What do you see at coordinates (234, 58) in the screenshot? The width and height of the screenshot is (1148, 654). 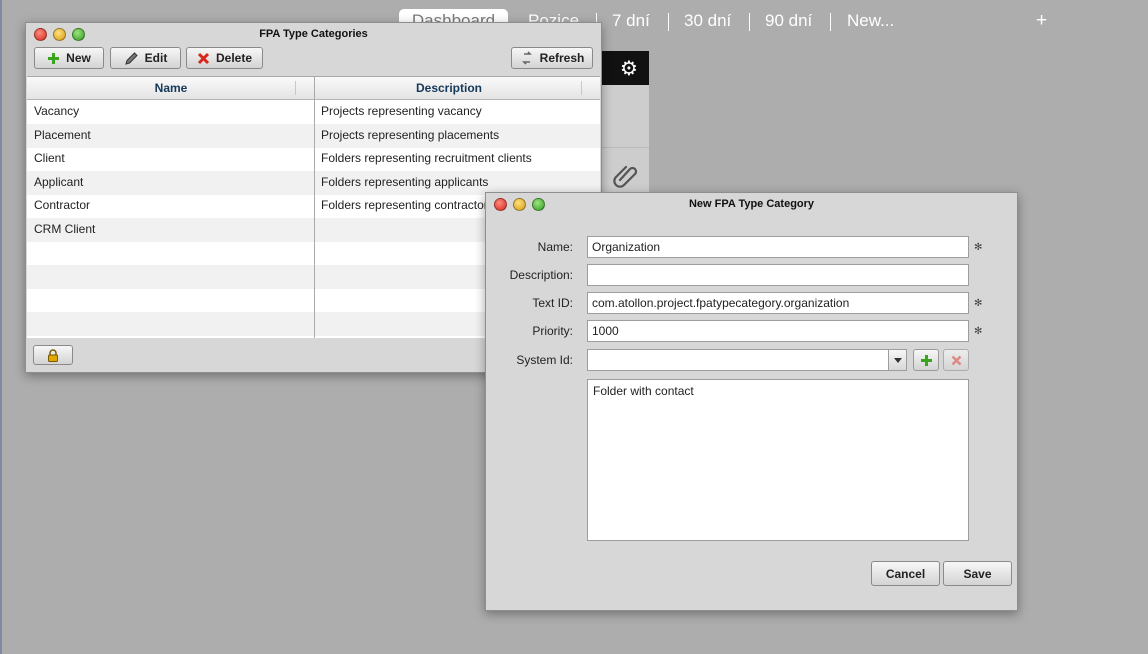 I see `delete-button-label: Delete` at bounding box center [234, 58].